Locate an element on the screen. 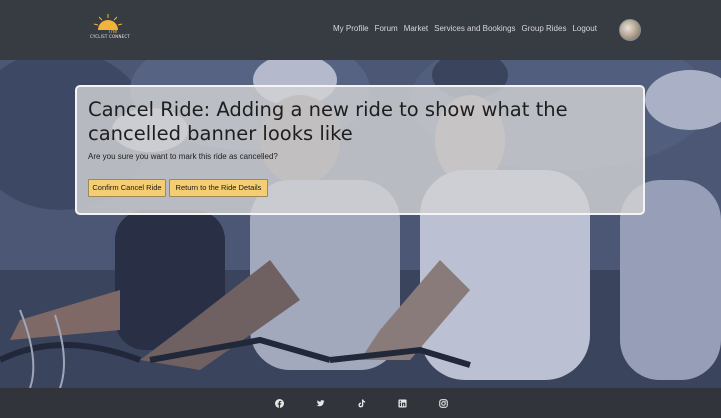  nav-group-rides: Group Rides is located at coordinates (544, 28).